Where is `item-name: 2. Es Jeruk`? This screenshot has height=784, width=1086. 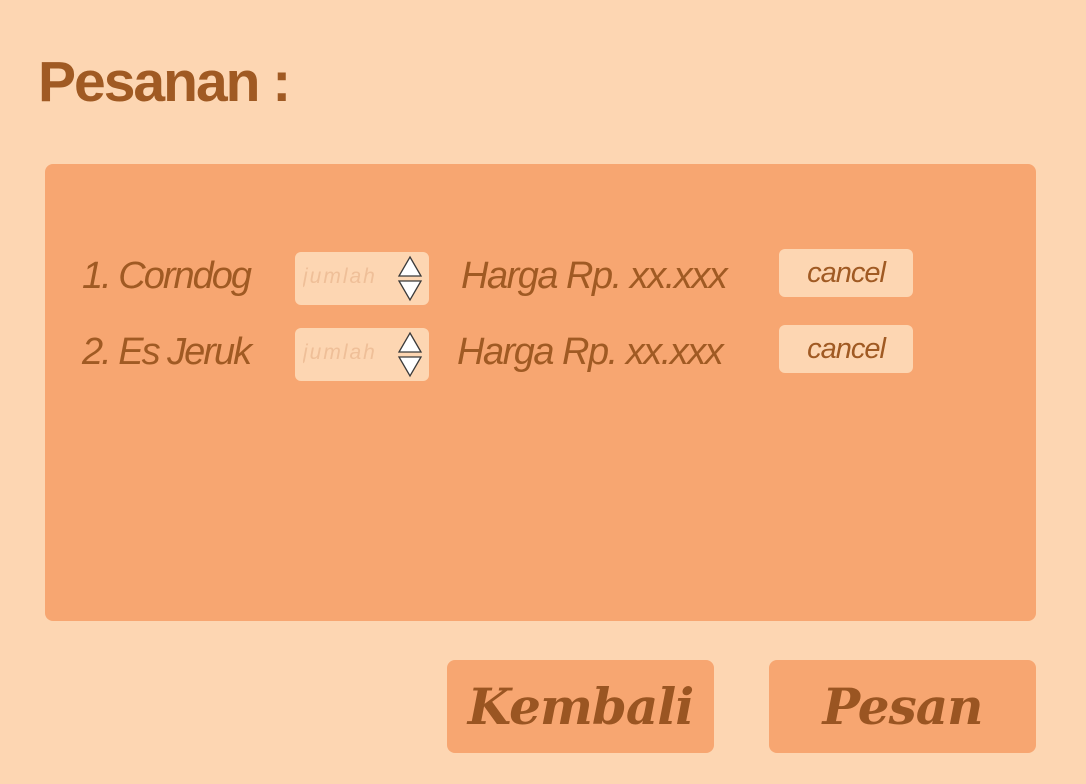
item-name: 2. Es Jeruk is located at coordinates (167, 352).